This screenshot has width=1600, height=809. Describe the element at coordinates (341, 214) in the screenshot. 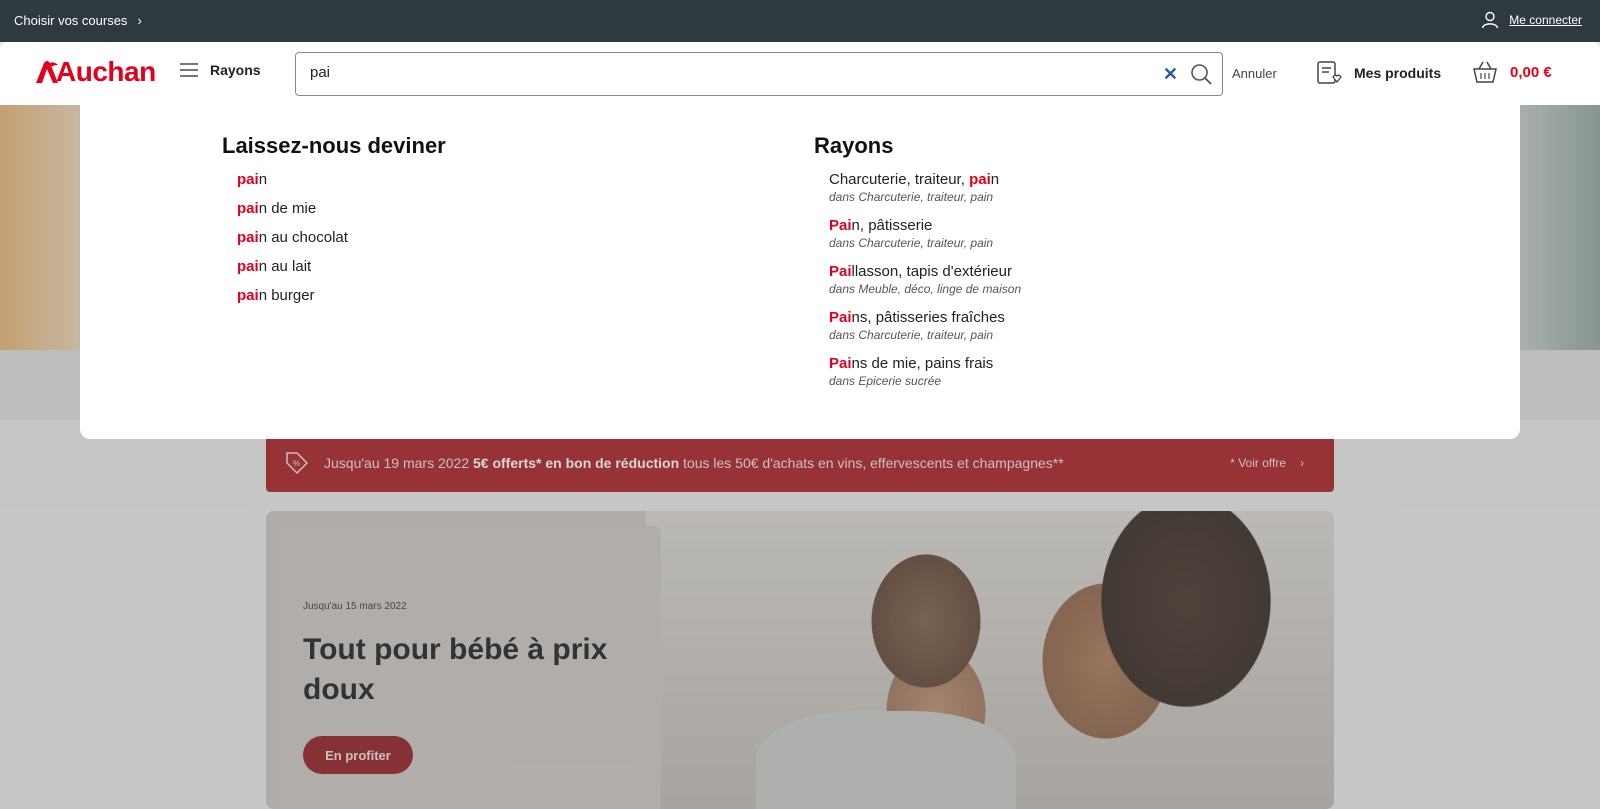

I see `guess-item: pain de mie` at that location.